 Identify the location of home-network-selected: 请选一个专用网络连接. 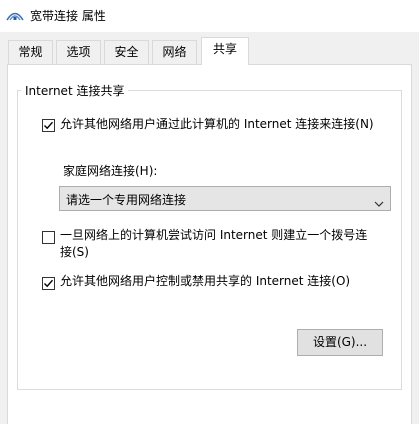
(126, 200).